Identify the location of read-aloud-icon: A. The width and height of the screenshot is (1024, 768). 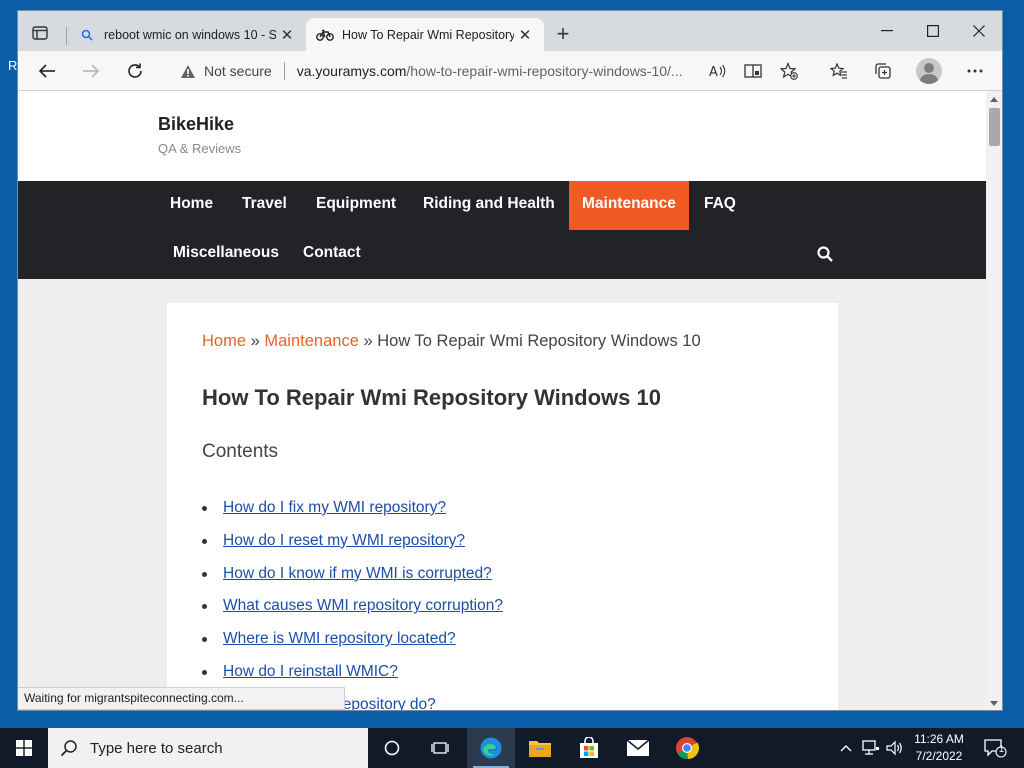
(717, 71).